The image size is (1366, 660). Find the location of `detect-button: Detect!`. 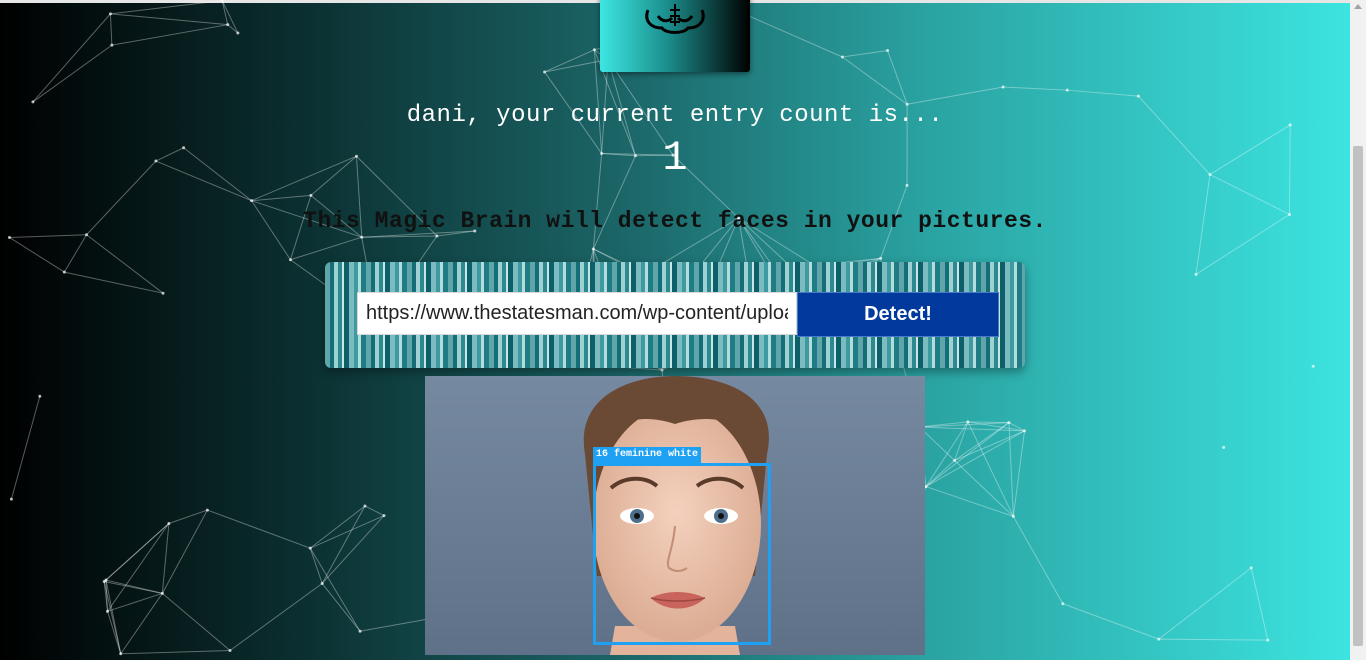

detect-button: Detect! is located at coordinates (898, 314).